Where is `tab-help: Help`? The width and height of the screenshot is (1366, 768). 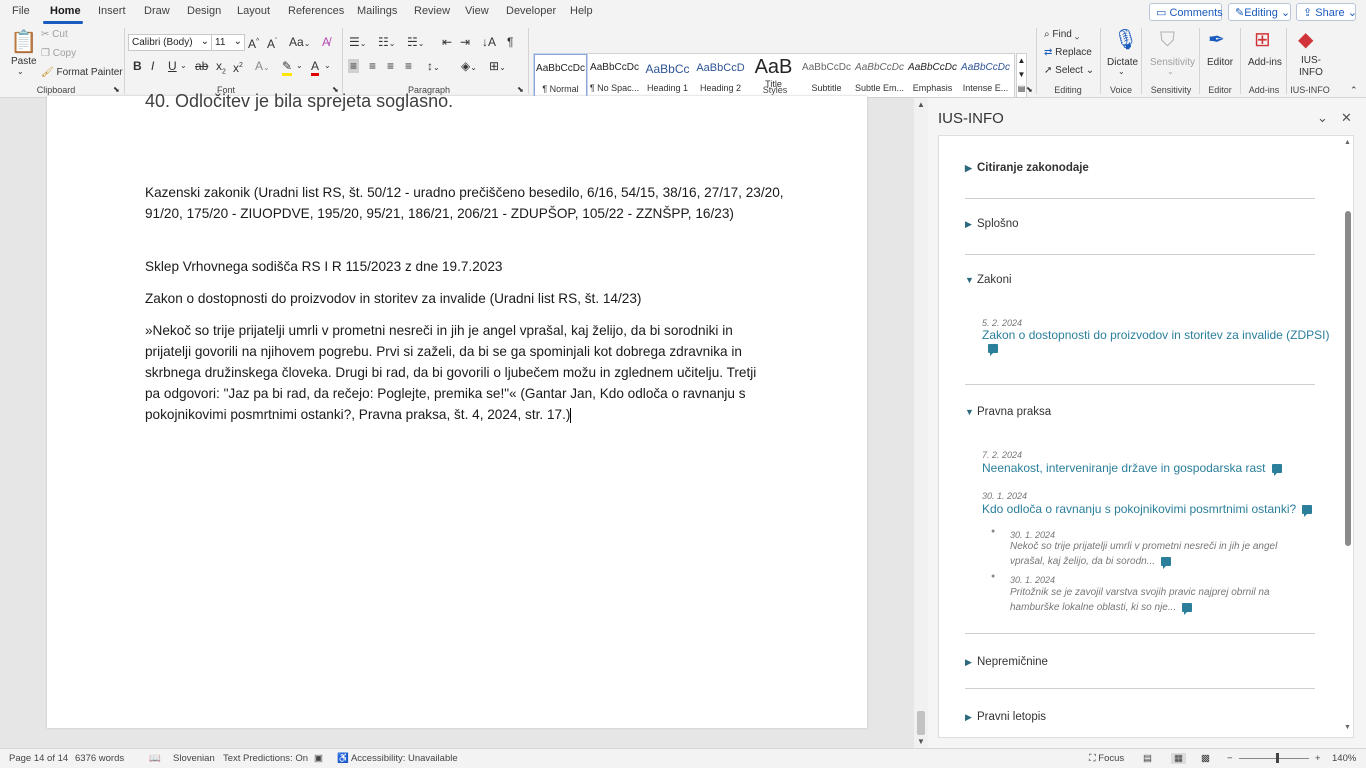 tab-help: Help is located at coordinates (581, 11).